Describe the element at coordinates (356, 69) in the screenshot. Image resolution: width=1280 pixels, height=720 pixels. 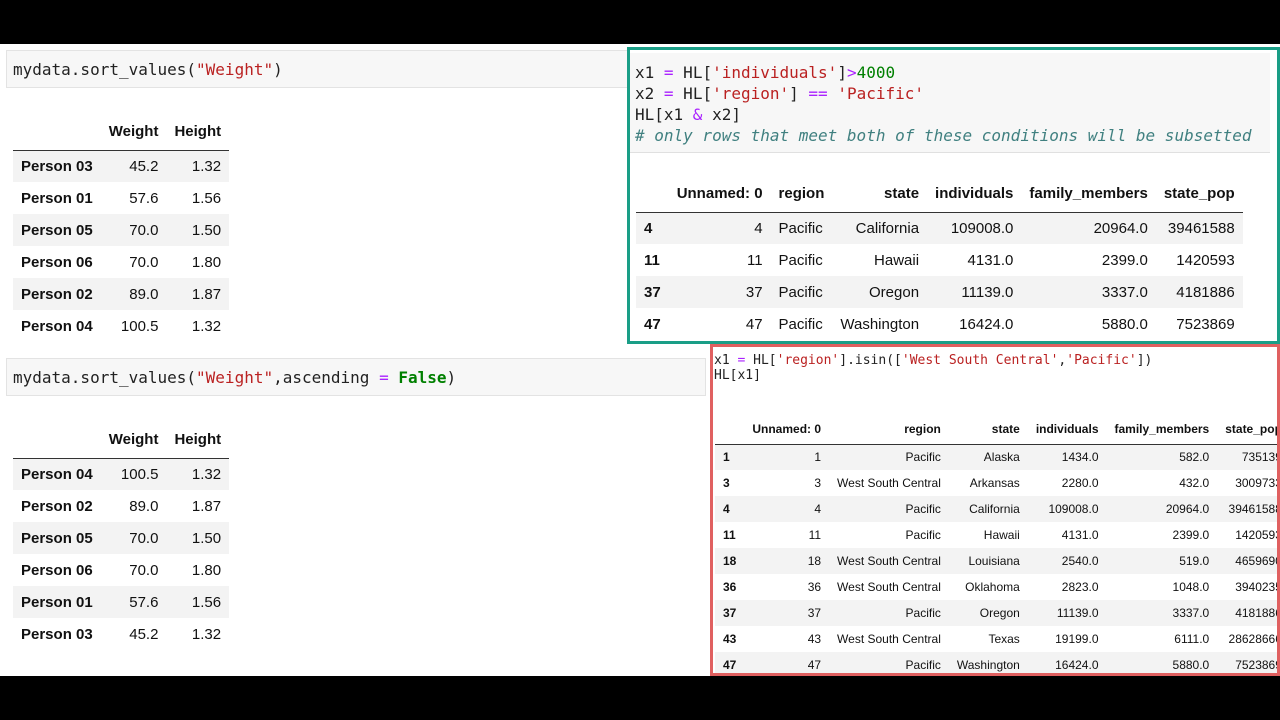
I see `code-cell-sort-ascending: mydata.sort_values("Weight")` at that location.